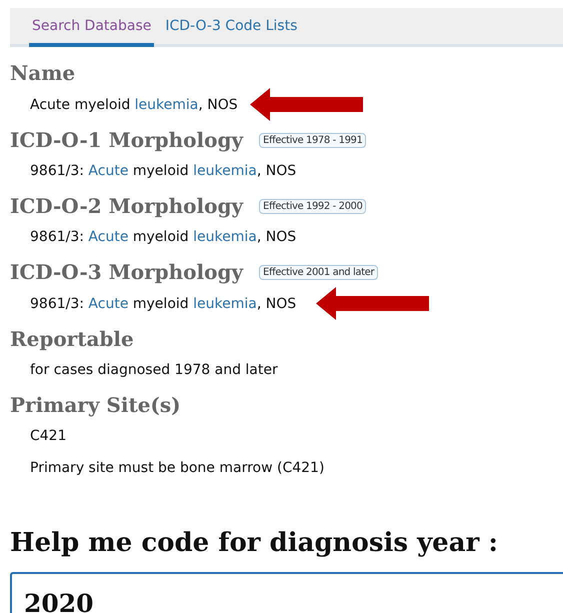 The height and width of the screenshot is (613, 563). Describe the element at coordinates (318, 272) in the screenshot. I see `effective-badge: Effective 2001 and later` at that location.